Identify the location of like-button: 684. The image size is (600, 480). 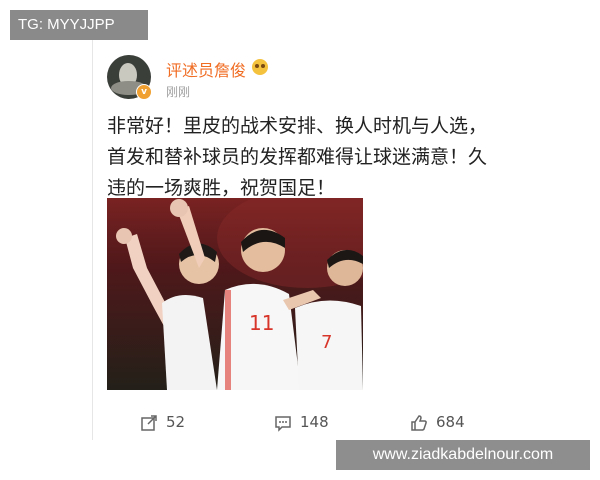
(437, 422).